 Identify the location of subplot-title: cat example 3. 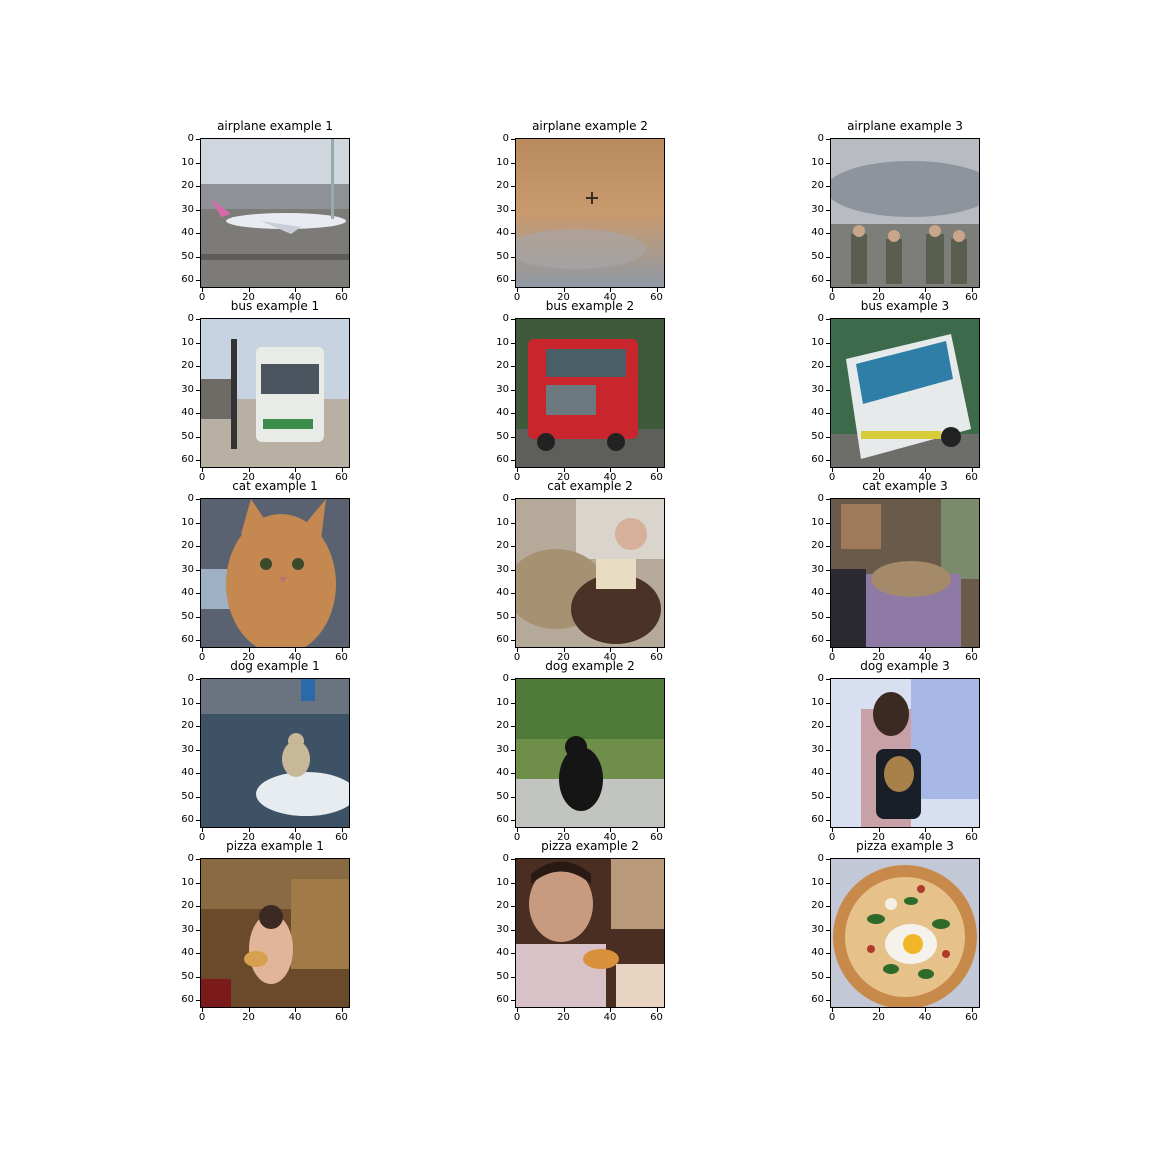
(905, 486).